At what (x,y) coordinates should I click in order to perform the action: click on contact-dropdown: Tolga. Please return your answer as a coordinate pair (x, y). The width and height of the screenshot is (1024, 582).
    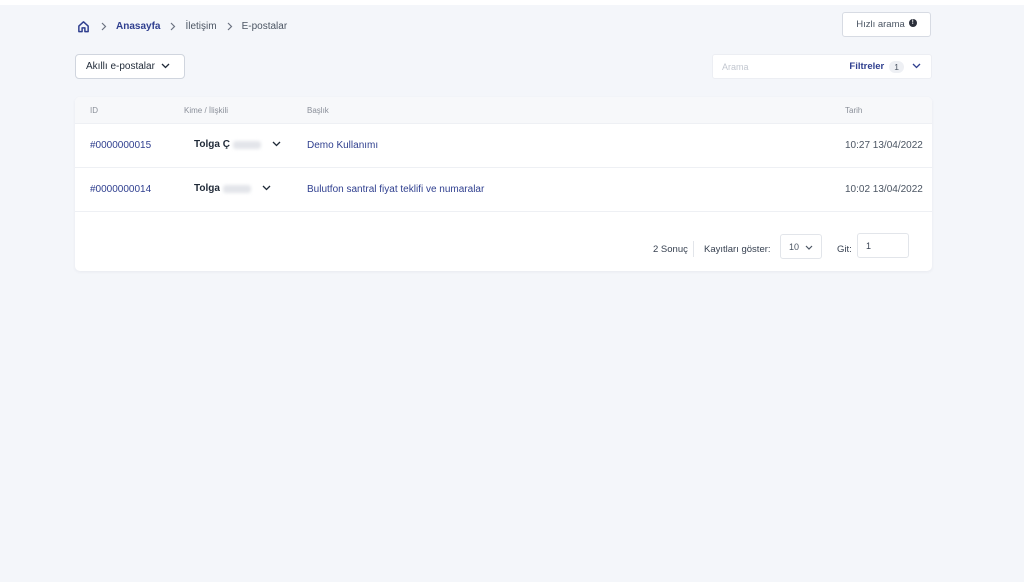
    Looking at the image, I should click on (232, 188).